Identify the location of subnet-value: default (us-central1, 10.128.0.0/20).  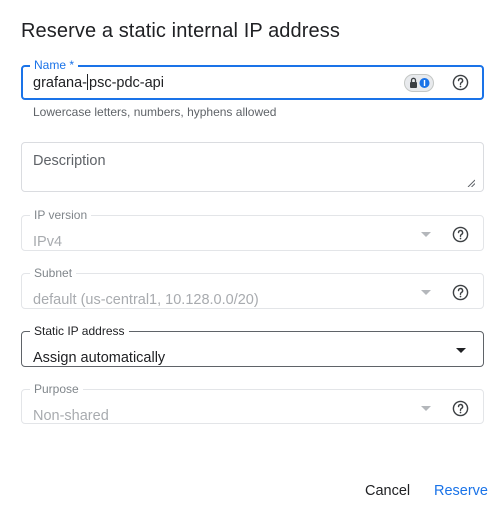
(146, 300).